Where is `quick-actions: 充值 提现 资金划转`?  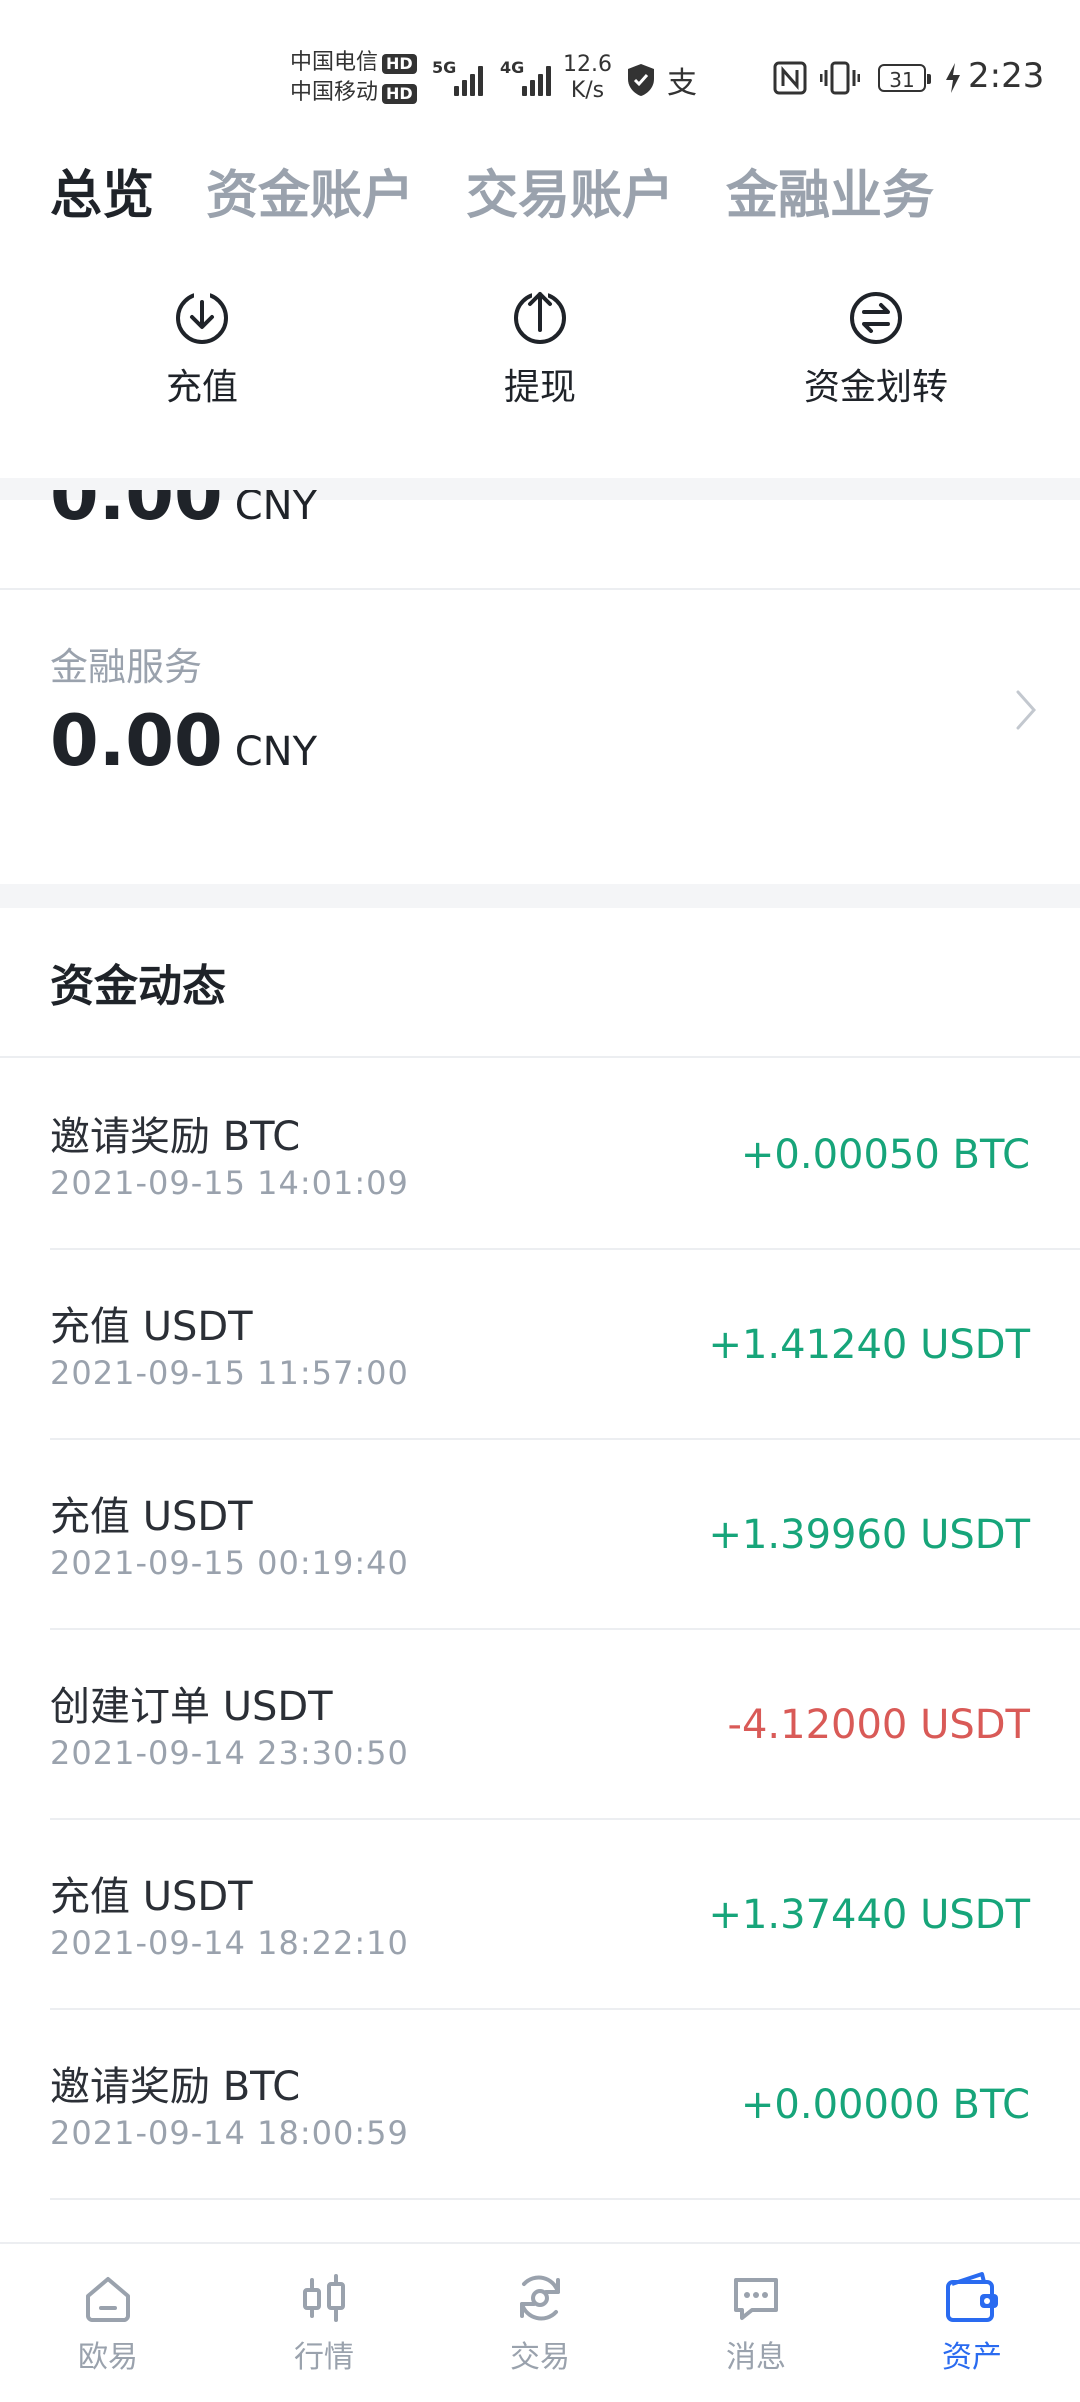 quick-actions: 充值 提现 资金划转 is located at coordinates (540, 370).